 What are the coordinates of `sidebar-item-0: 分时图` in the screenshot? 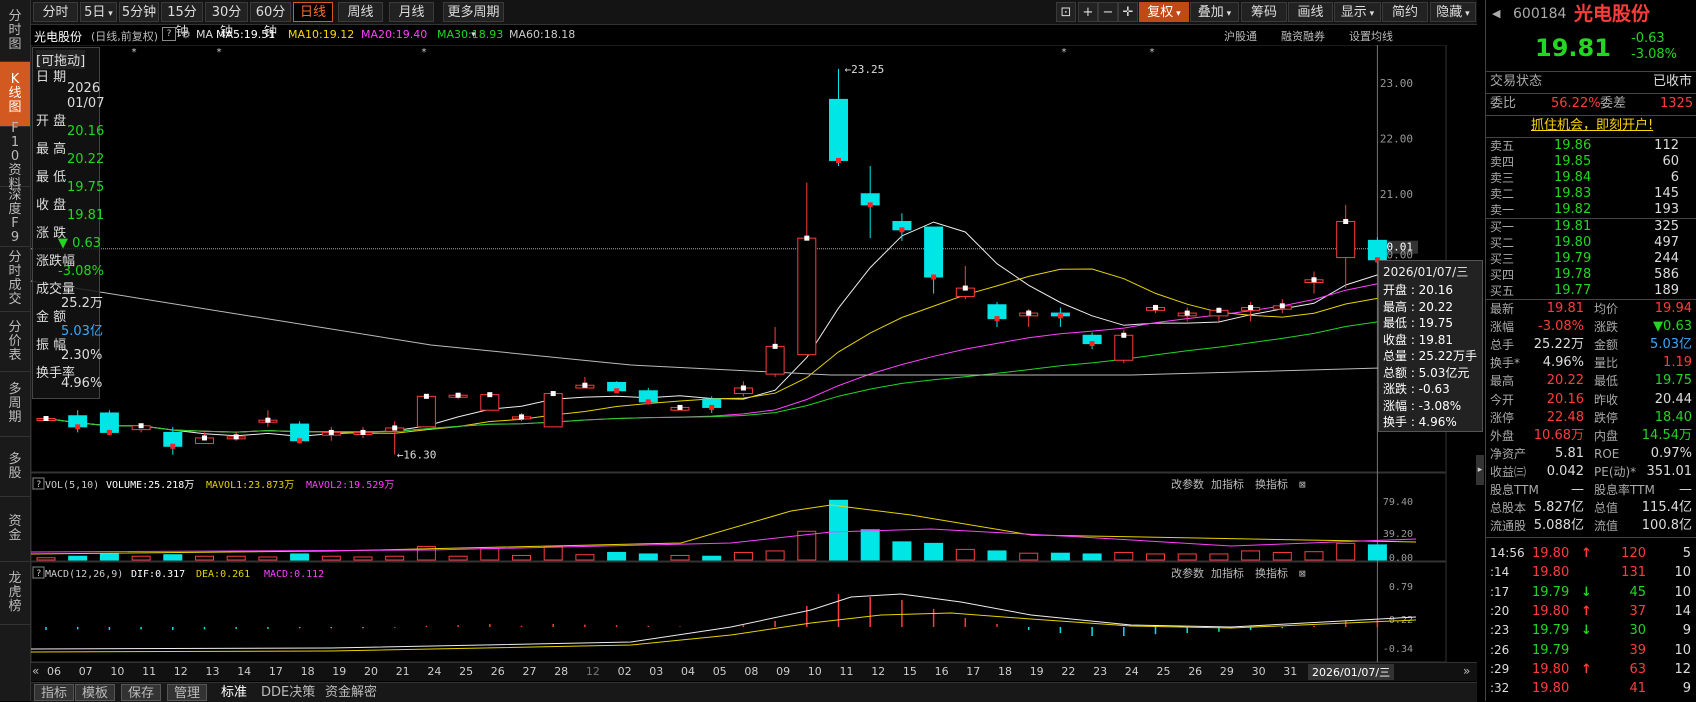 It's located at (15, 31).